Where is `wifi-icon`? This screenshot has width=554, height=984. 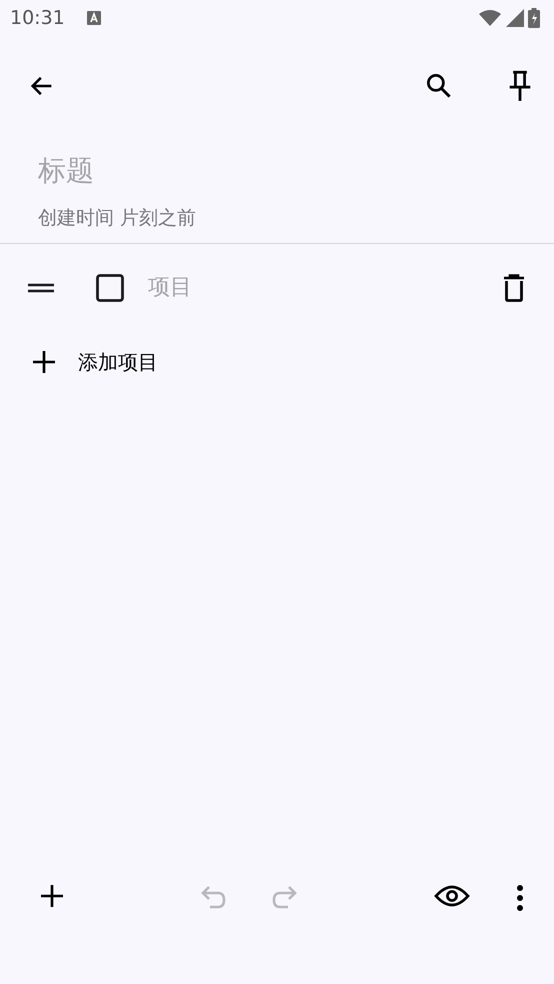
wifi-icon is located at coordinates (490, 18).